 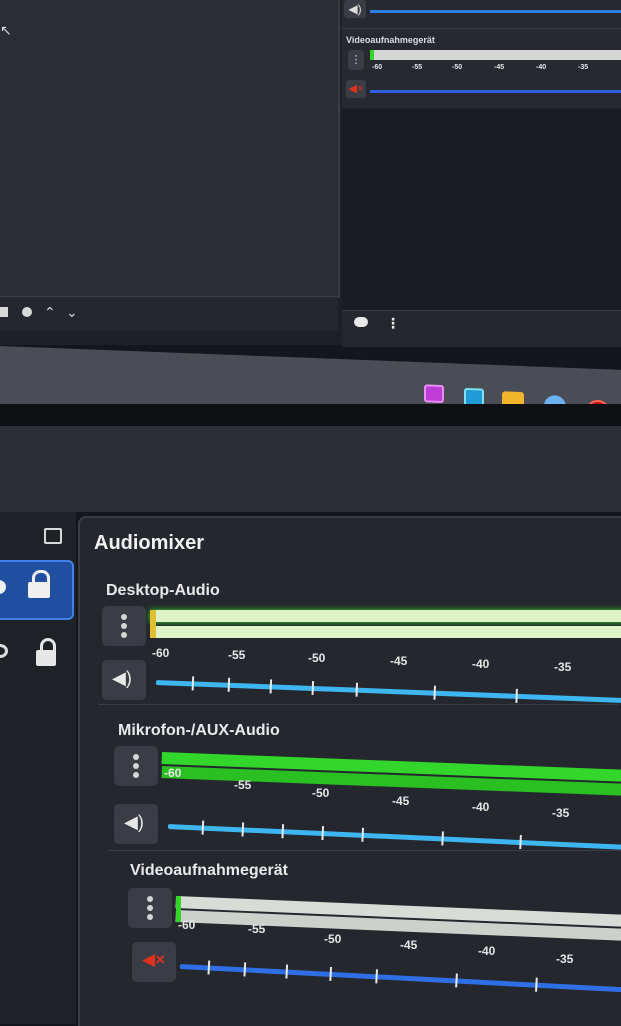 What do you see at coordinates (36, 652) in the screenshot?
I see `source-row` at bounding box center [36, 652].